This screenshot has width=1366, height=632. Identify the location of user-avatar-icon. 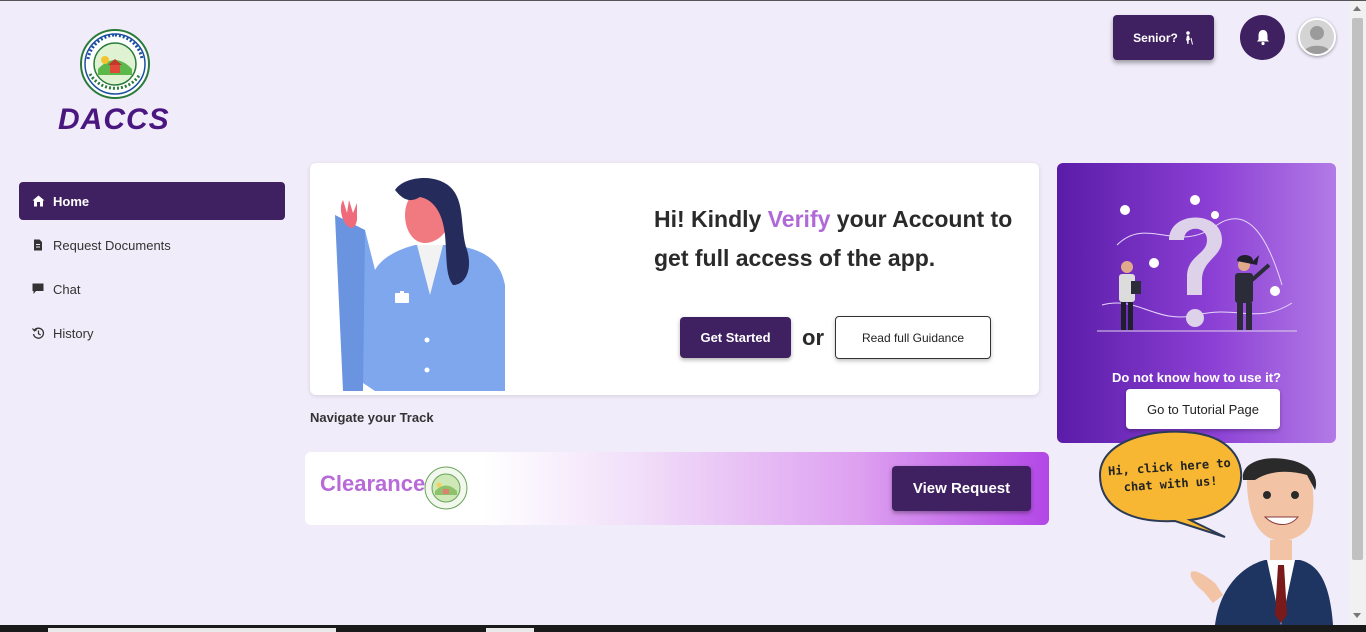
(1317, 37).